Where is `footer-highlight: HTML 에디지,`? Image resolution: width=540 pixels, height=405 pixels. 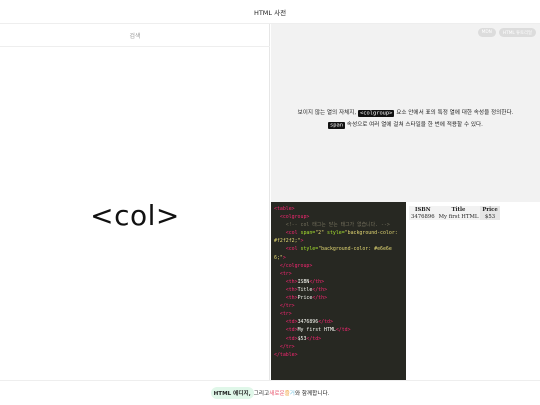 footer-highlight: HTML 에디지, is located at coordinates (232, 393).